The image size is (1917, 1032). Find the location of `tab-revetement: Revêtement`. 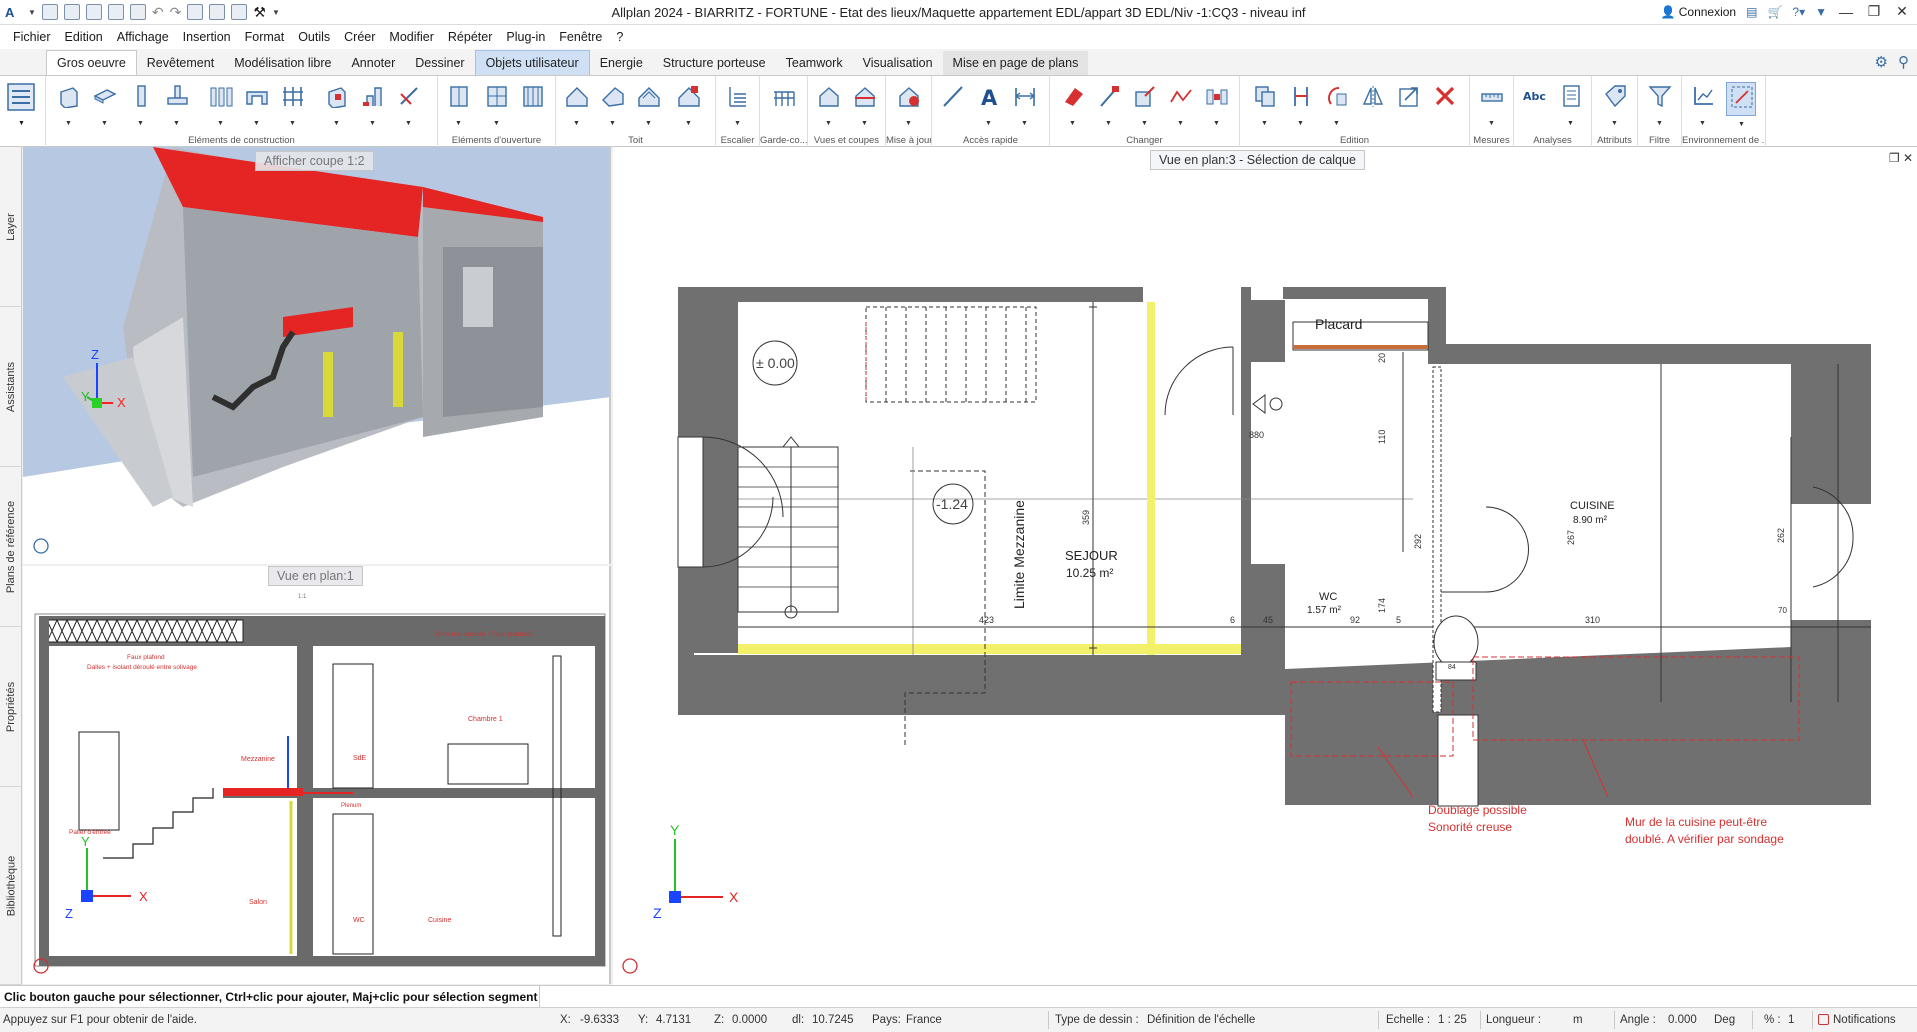

tab-revetement: Revêtement is located at coordinates (180, 63).